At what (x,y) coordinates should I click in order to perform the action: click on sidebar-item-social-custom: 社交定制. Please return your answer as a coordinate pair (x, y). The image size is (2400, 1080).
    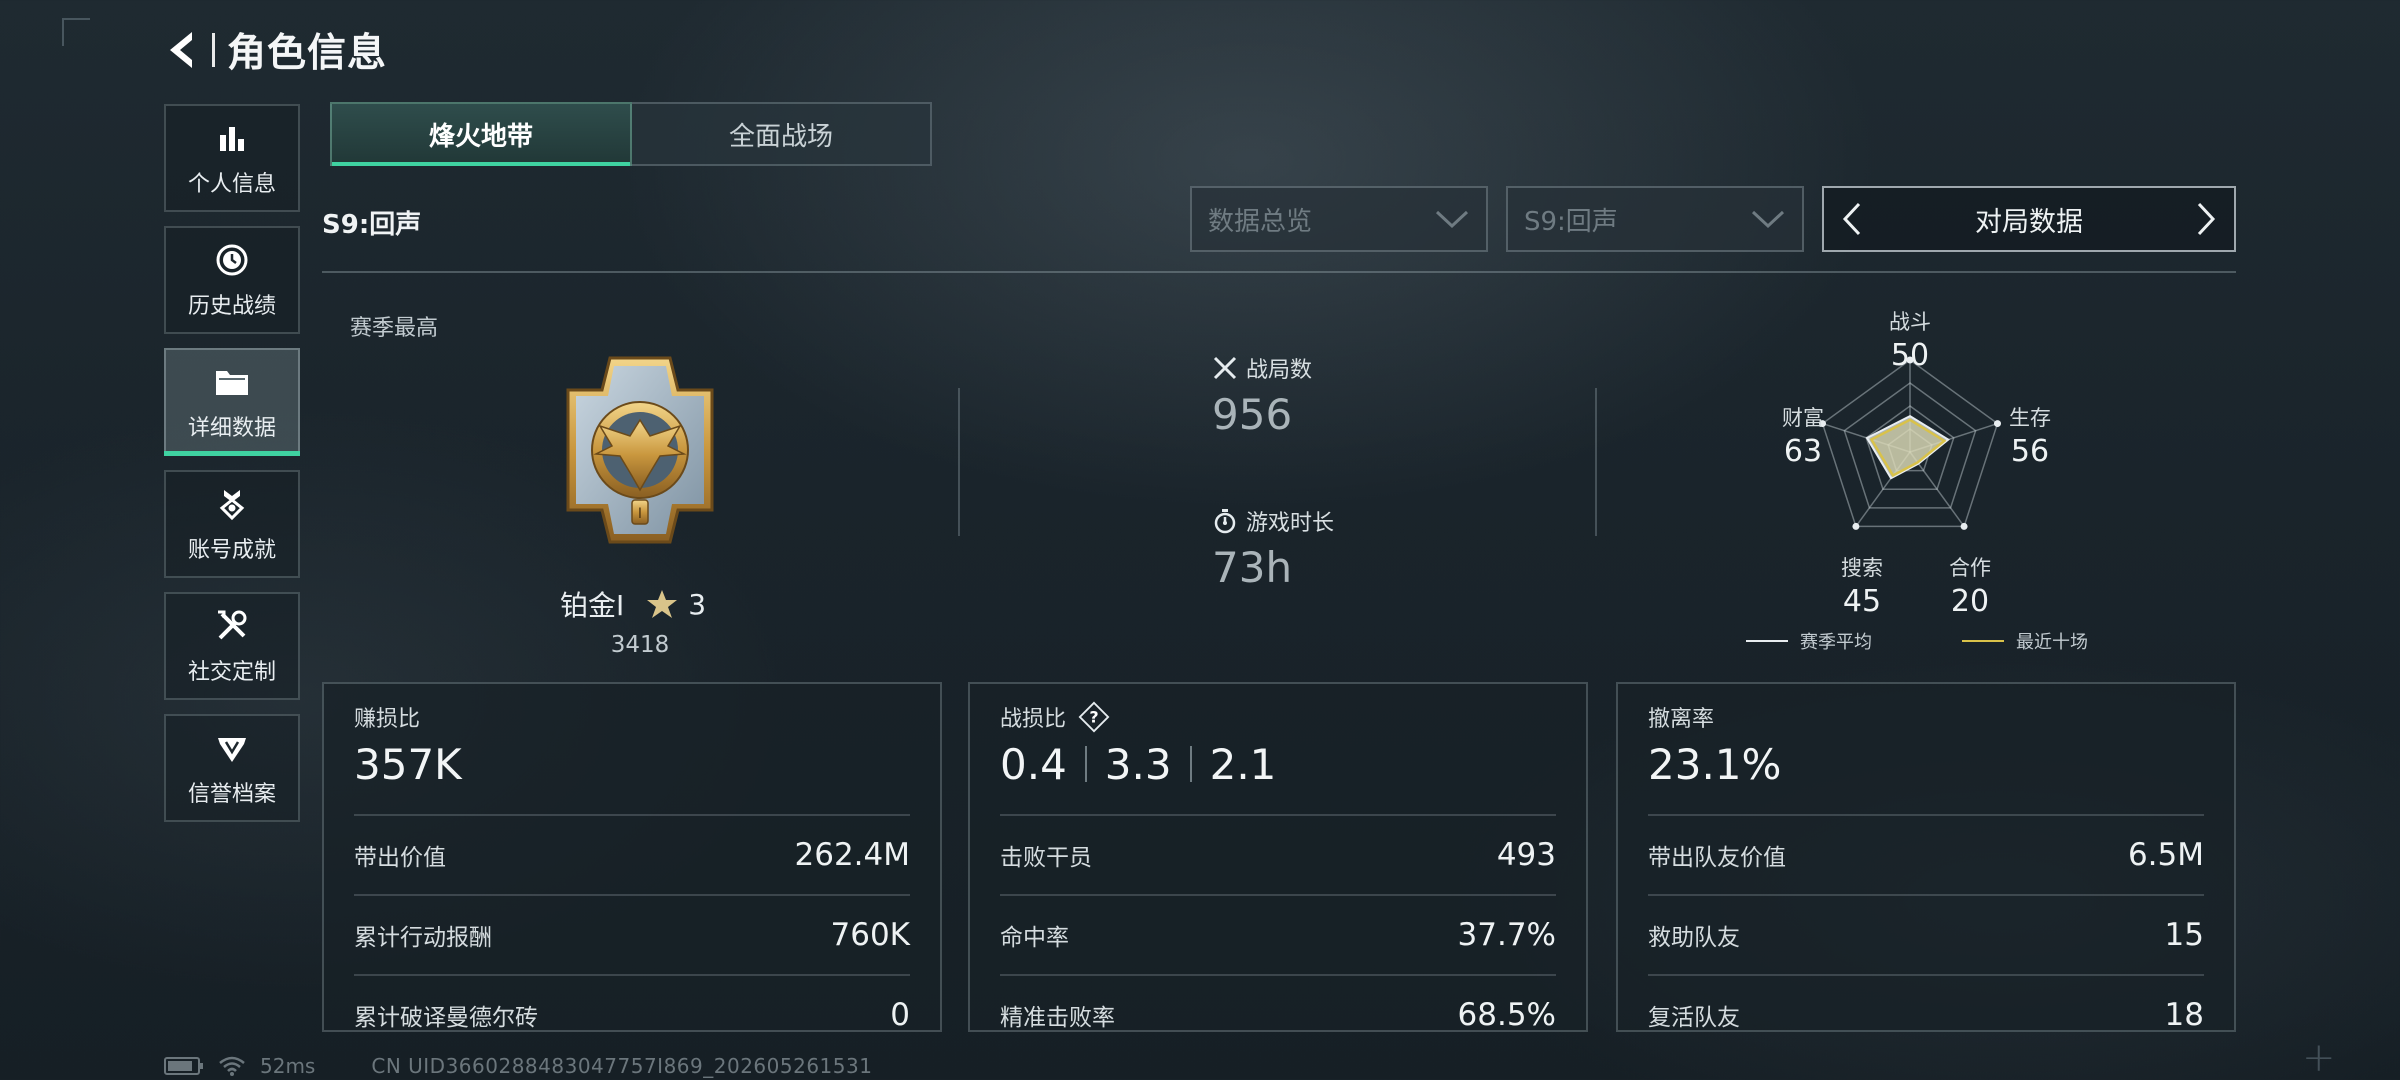
    Looking at the image, I should click on (232, 646).